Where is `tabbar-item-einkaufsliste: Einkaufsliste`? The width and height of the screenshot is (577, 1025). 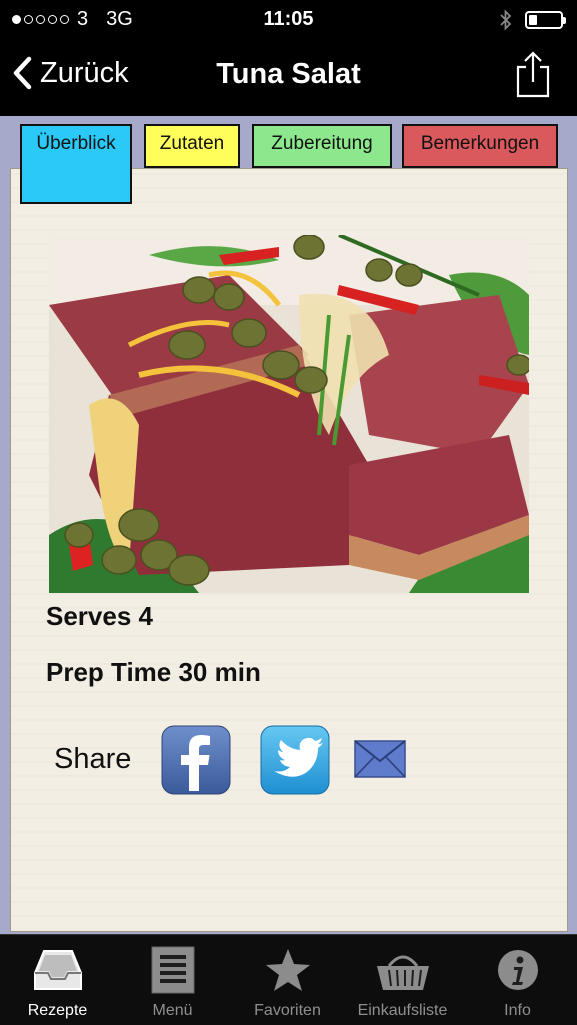 tabbar-item-einkaufsliste: Einkaufsliste is located at coordinates (402, 980).